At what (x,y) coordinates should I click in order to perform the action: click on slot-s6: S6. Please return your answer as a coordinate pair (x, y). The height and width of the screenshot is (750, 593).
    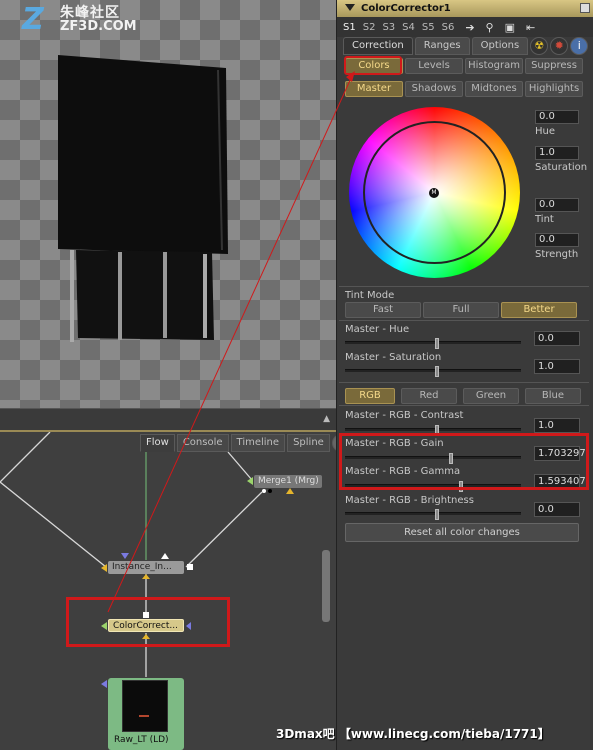
    Looking at the image, I should click on (448, 27).